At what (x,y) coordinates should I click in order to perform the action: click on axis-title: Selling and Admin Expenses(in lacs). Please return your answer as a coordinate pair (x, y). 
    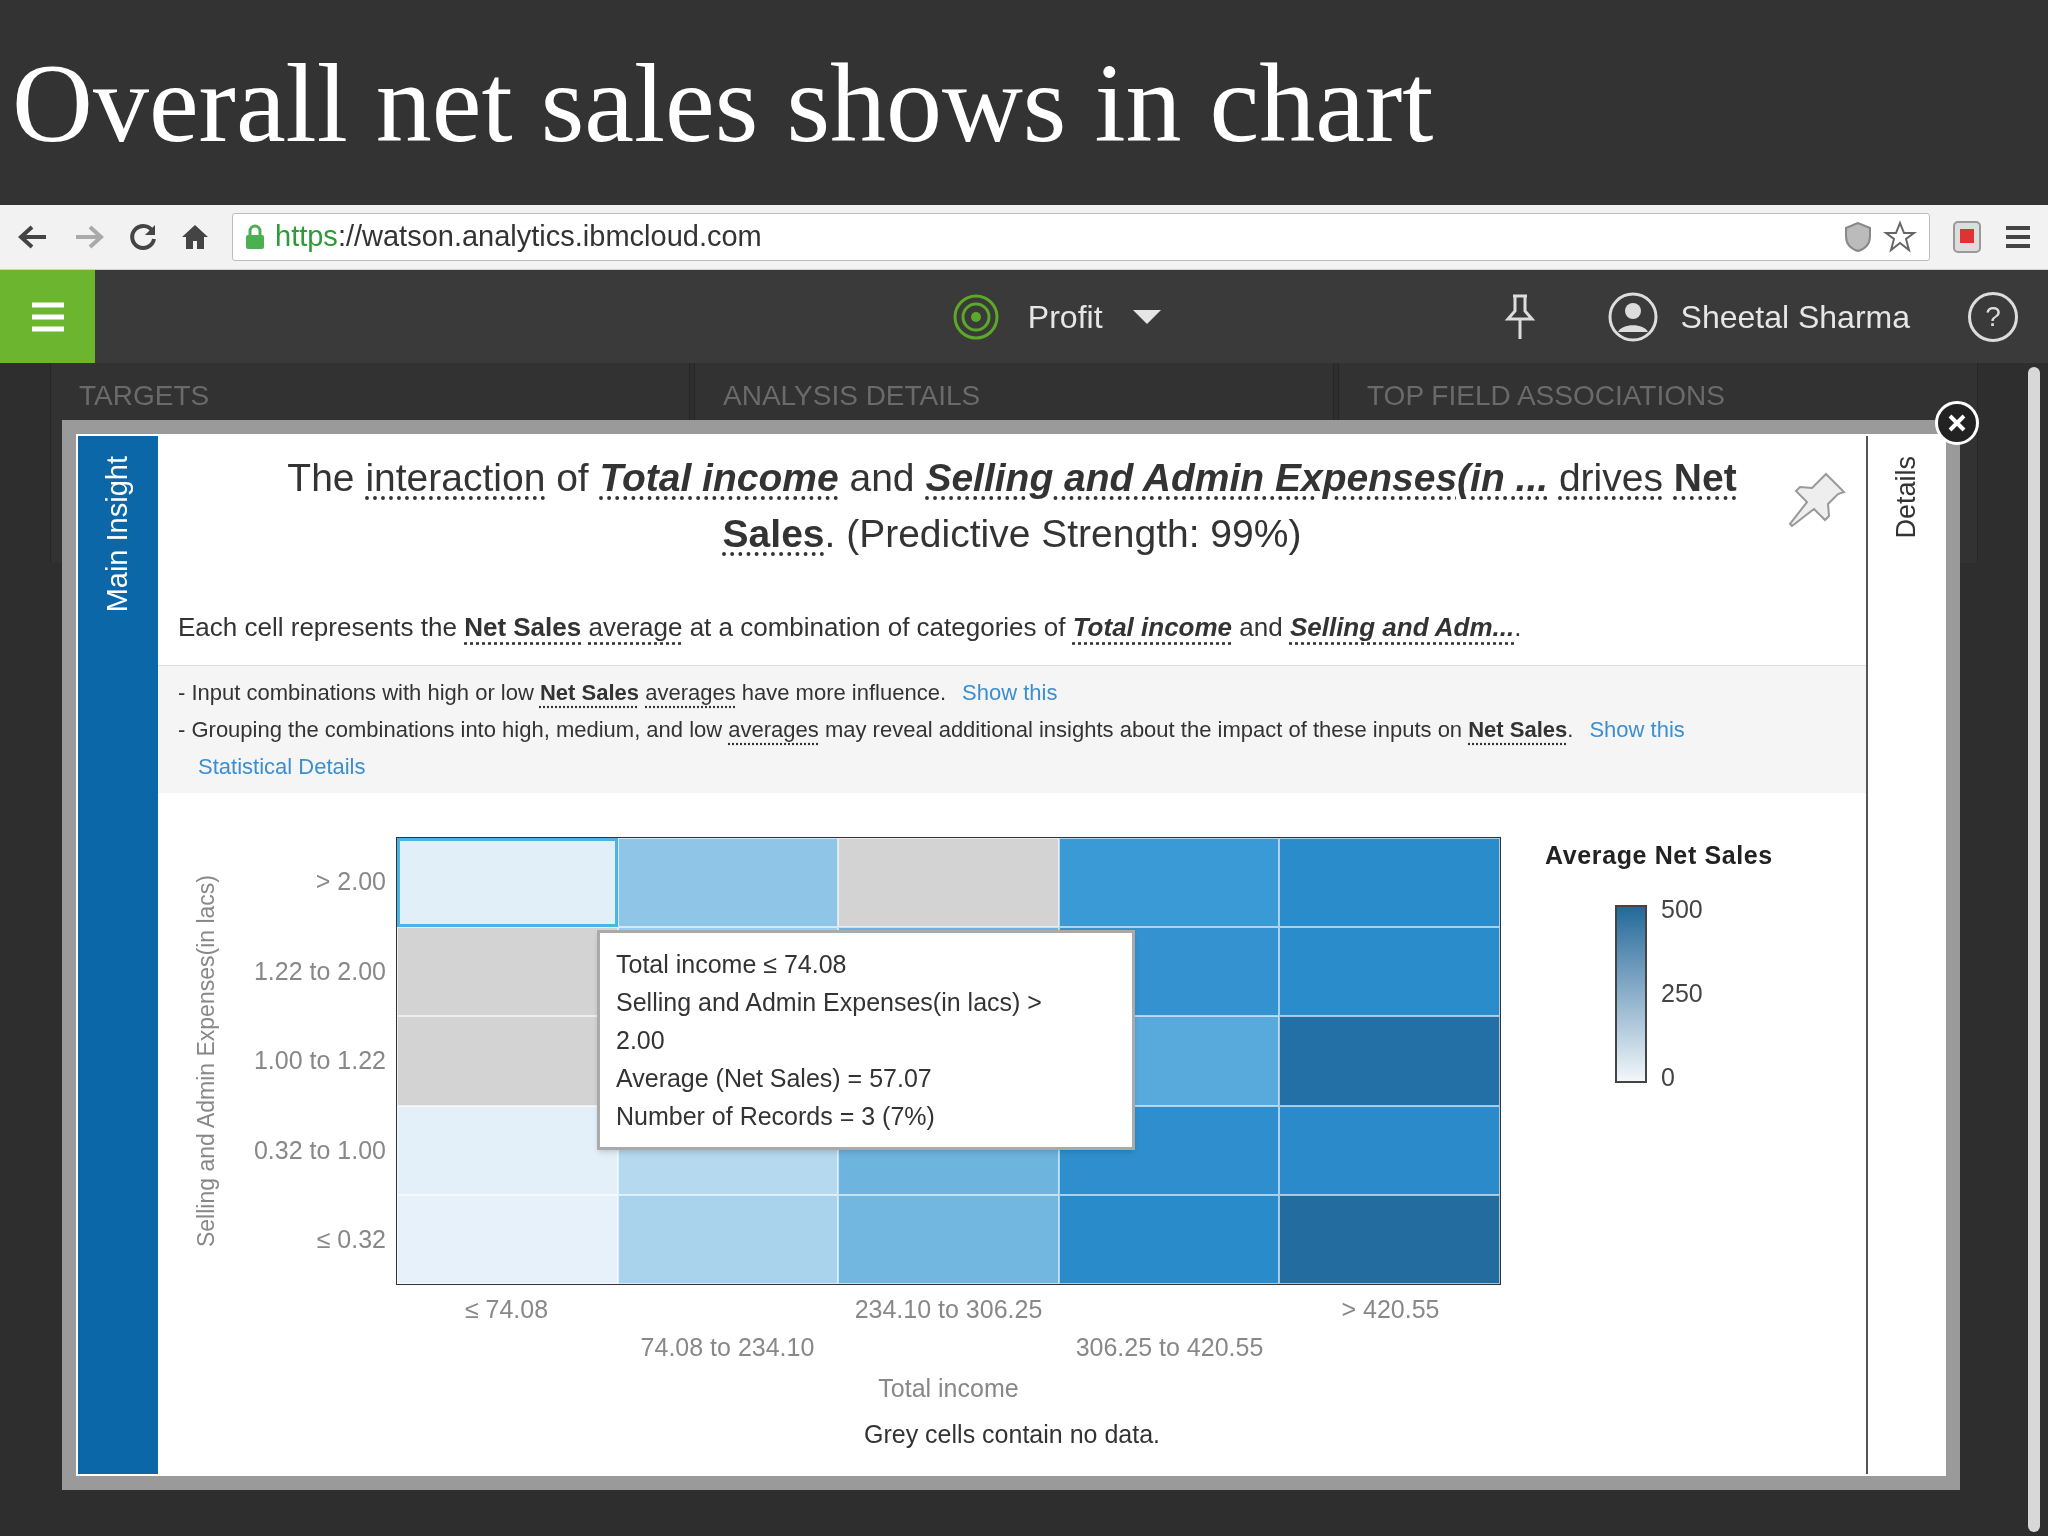
    Looking at the image, I should click on (205, 1060).